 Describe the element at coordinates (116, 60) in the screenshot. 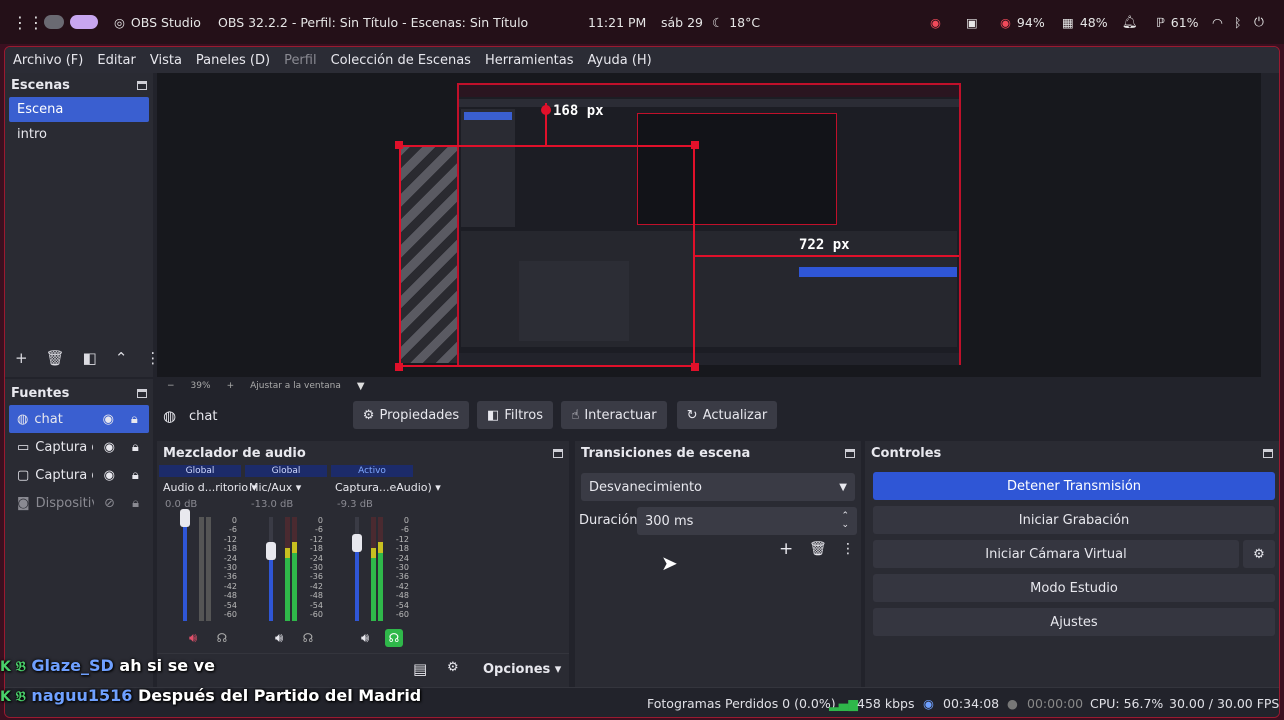

I see `menu-editar: Editar` at that location.